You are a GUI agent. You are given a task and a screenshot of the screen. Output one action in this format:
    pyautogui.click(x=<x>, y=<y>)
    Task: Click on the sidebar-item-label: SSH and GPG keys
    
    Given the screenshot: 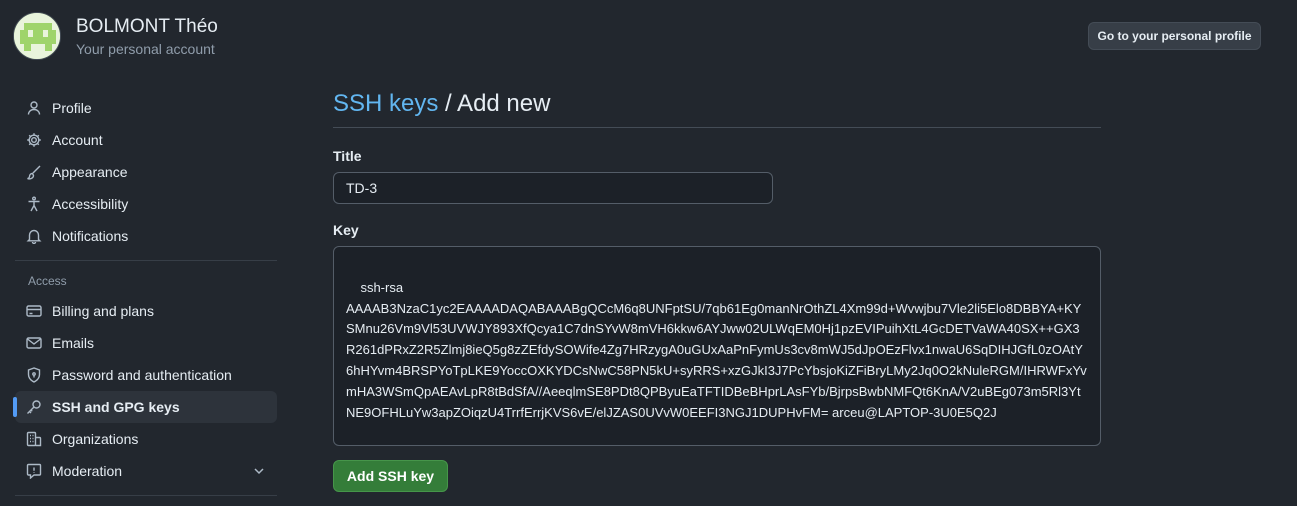 What is the action you would take?
    pyautogui.click(x=116, y=407)
    